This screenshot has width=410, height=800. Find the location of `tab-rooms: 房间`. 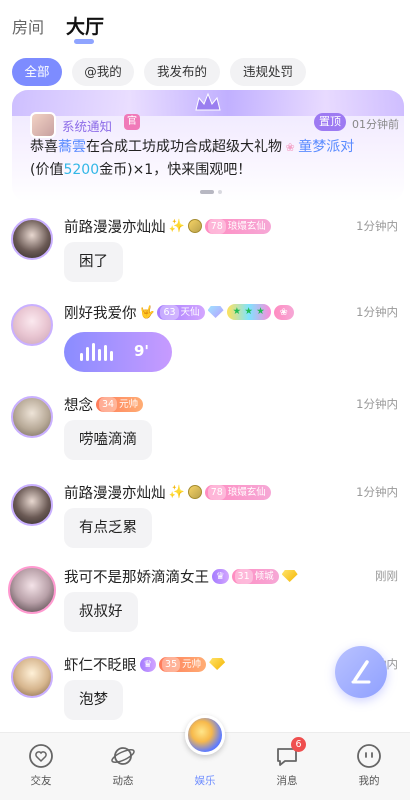

tab-rooms: 房间 is located at coordinates (28, 26).